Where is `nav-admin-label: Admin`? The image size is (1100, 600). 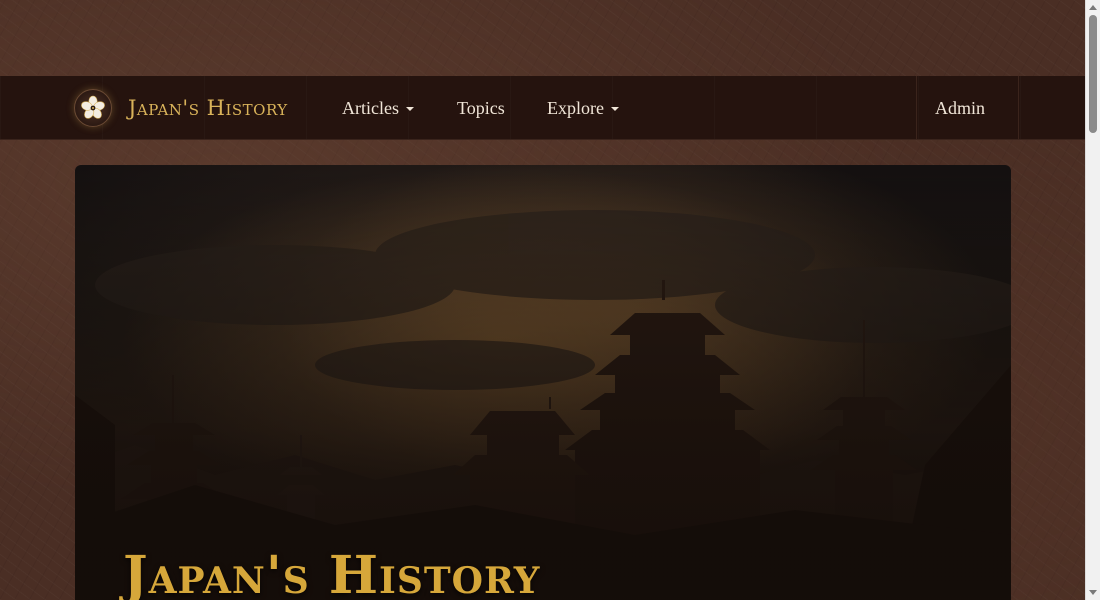
nav-admin-label: Admin is located at coordinates (960, 107).